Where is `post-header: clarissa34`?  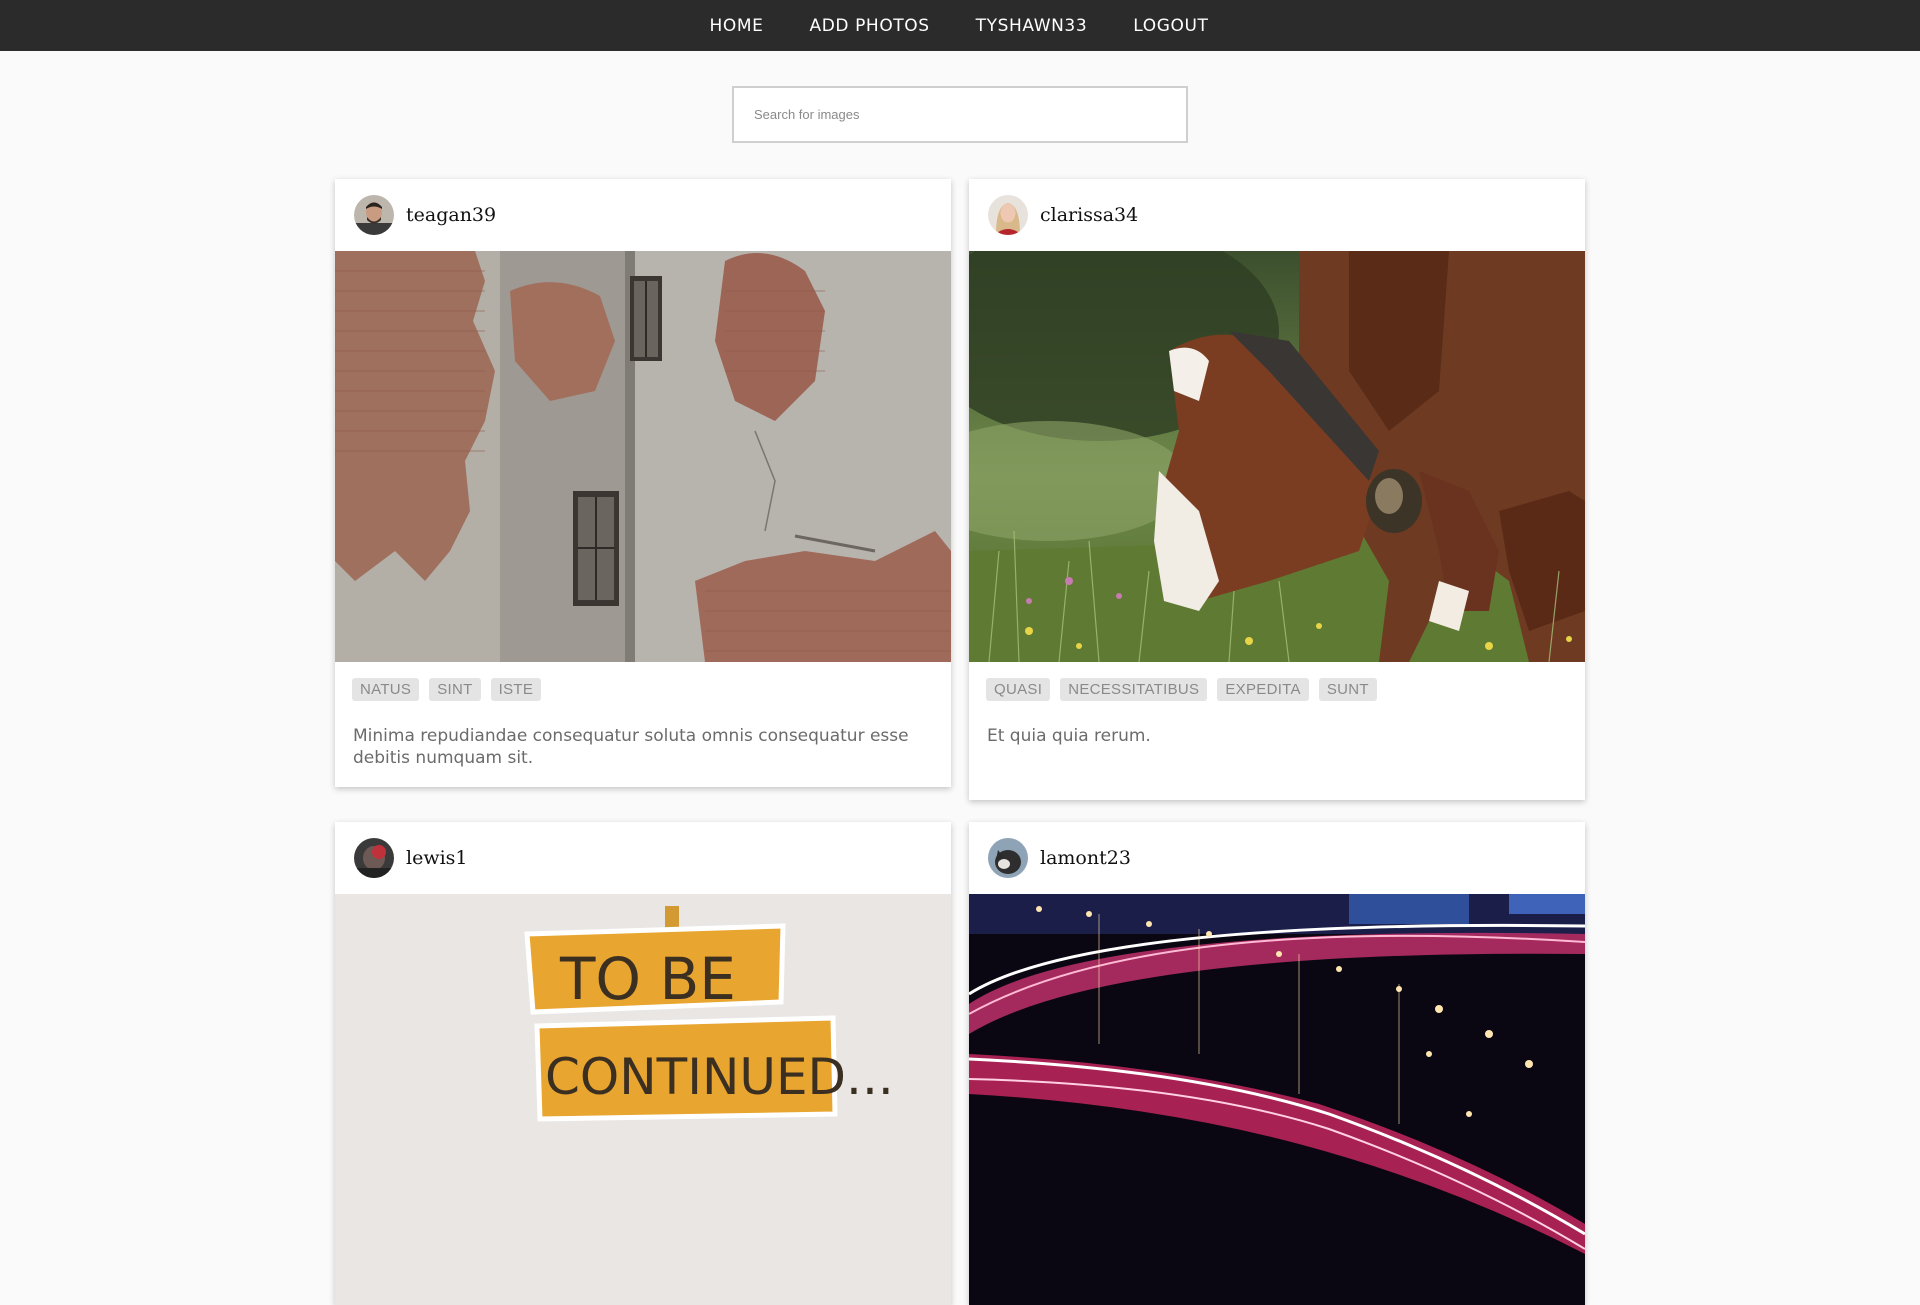 post-header: clarissa34 is located at coordinates (1277, 215).